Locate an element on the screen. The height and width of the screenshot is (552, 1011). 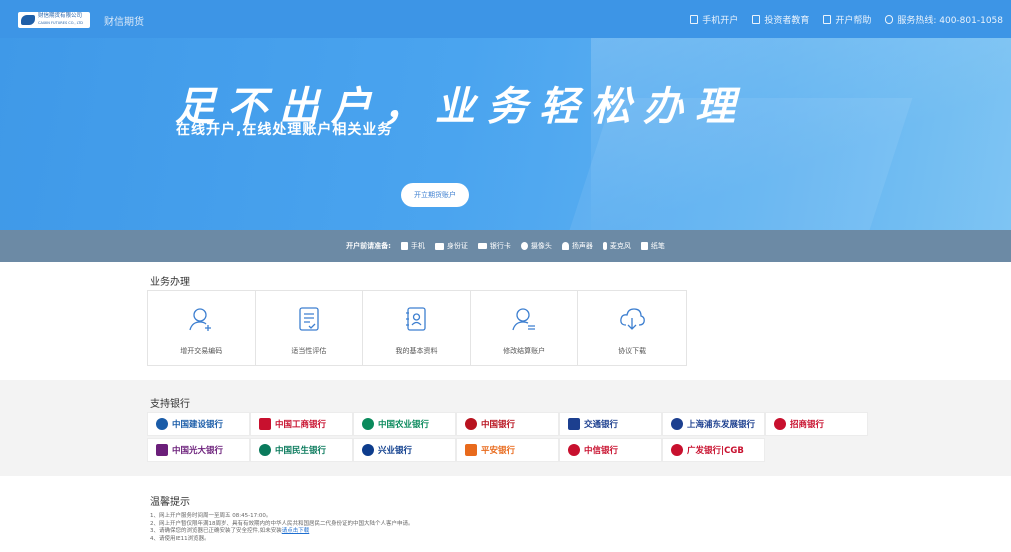
company-logo: 财信期货有限公司 CAIXIN FUTURES CO., LTD is located at coordinates (54, 20).